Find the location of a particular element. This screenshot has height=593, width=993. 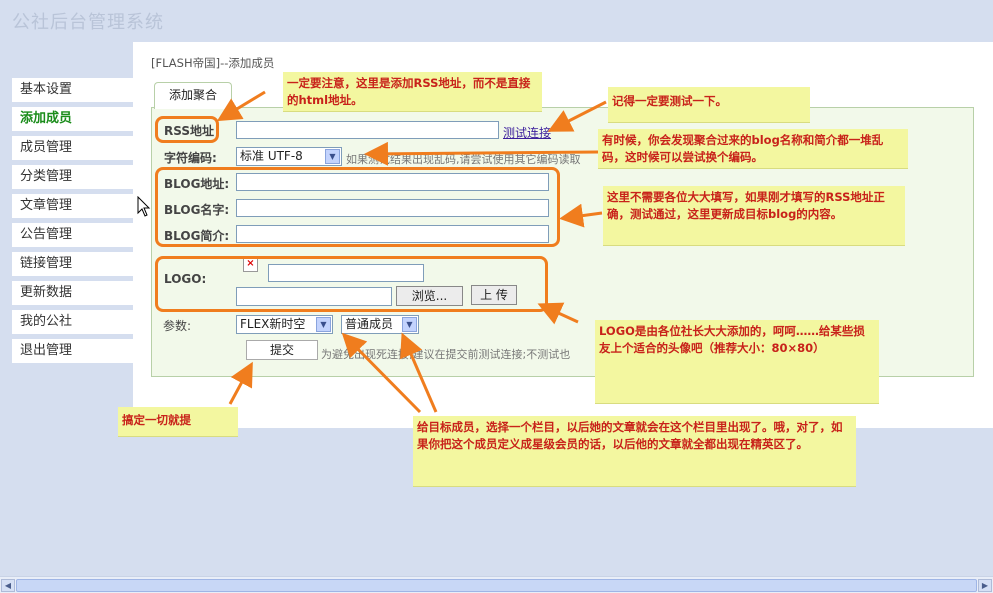

scrollbar-thumb is located at coordinates (496, 585).